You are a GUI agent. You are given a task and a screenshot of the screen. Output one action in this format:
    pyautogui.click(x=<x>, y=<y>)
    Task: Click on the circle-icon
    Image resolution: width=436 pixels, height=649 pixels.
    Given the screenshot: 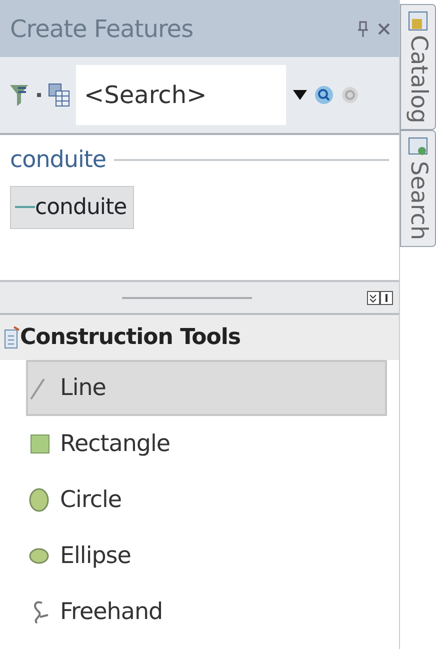 What is the action you would take?
    pyautogui.click(x=39, y=500)
    